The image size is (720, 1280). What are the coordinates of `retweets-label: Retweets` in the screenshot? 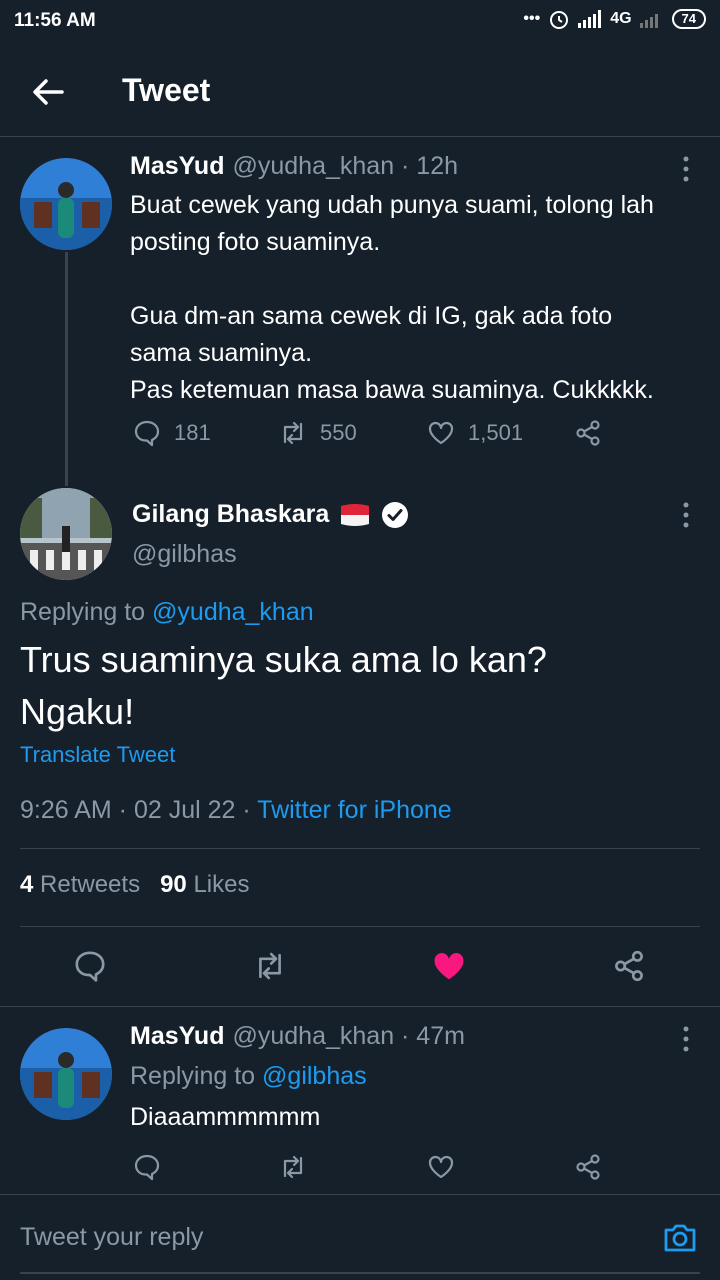 It's located at (90, 884).